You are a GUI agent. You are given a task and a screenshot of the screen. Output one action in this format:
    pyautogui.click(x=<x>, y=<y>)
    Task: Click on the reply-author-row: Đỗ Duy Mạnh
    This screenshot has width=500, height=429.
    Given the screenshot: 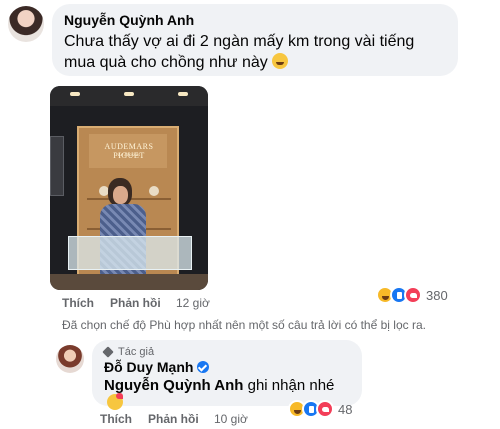 What is the action you would take?
    pyautogui.click(x=227, y=367)
    